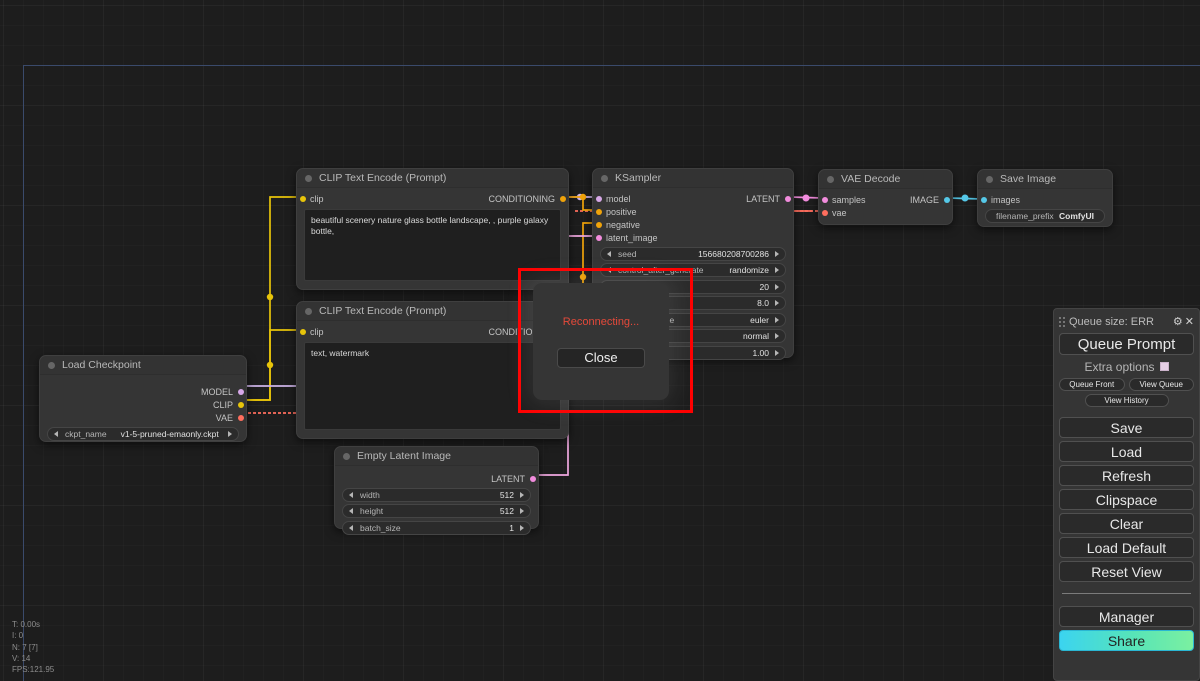  I want to click on input-port-negative-icon, so click(598, 224).